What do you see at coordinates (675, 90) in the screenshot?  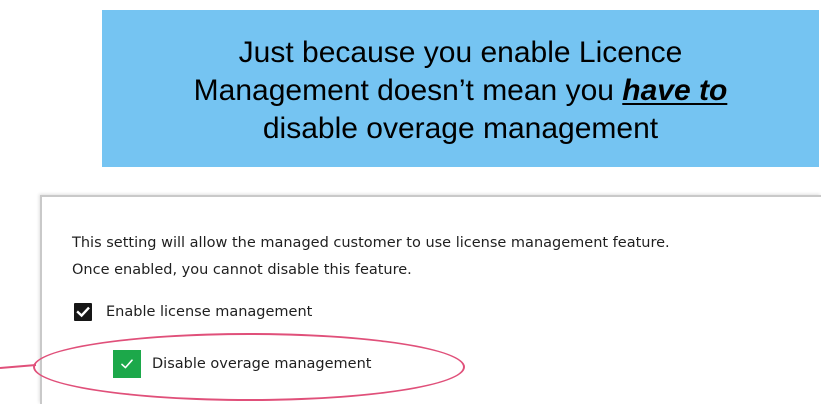 I see `callout-emphasis: have to` at bounding box center [675, 90].